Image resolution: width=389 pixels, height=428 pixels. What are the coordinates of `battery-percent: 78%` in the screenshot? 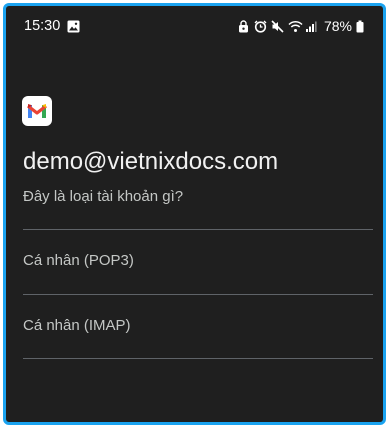 It's located at (337, 26).